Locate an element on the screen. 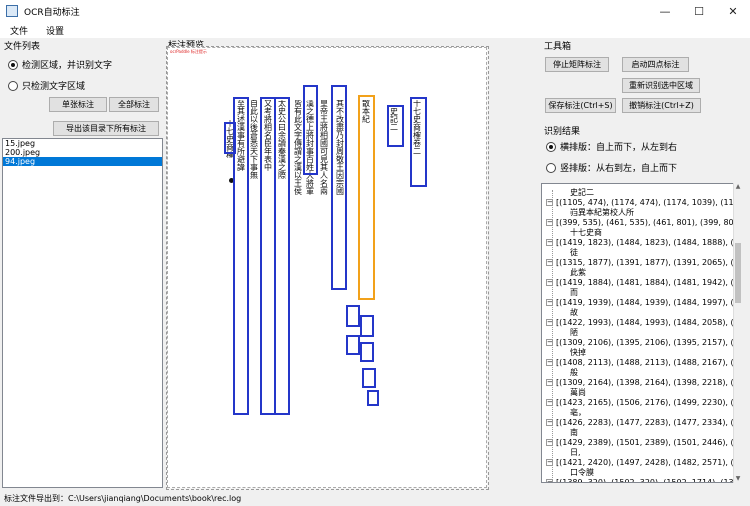  file-item-selected: 94.jpeg is located at coordinates (82, 161).